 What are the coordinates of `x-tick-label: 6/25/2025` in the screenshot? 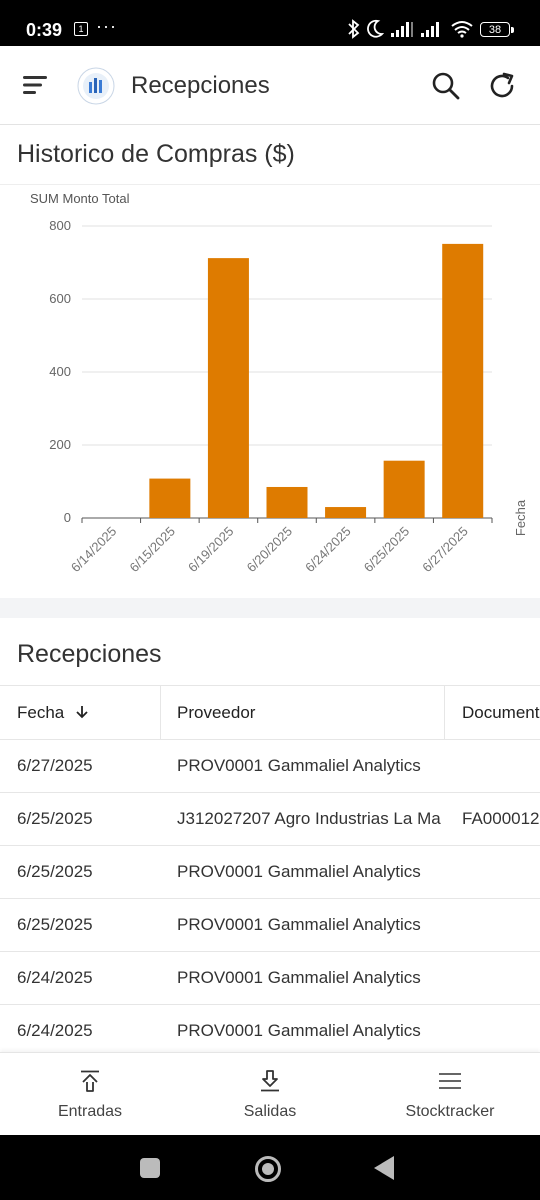 It's located at (387, 550).